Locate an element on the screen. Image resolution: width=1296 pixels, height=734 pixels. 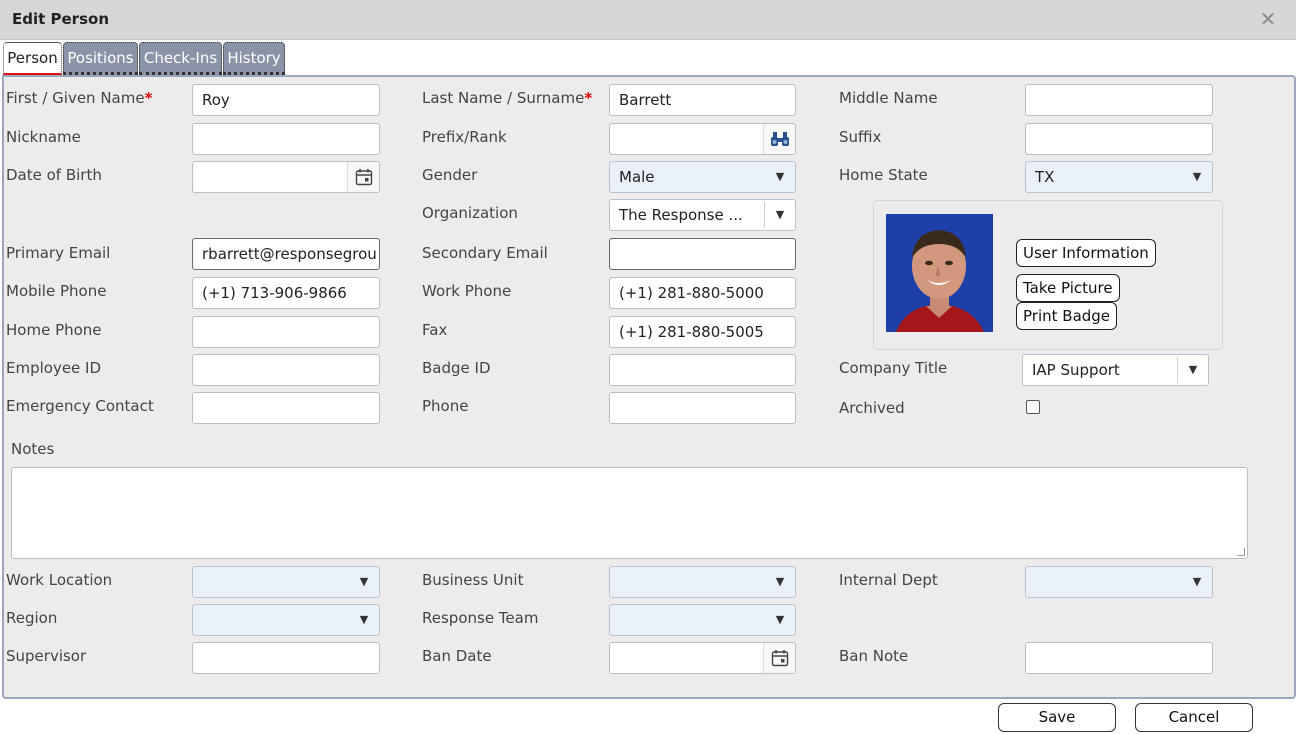
last-name-field: Barrett is located at coordinates (702, 100).